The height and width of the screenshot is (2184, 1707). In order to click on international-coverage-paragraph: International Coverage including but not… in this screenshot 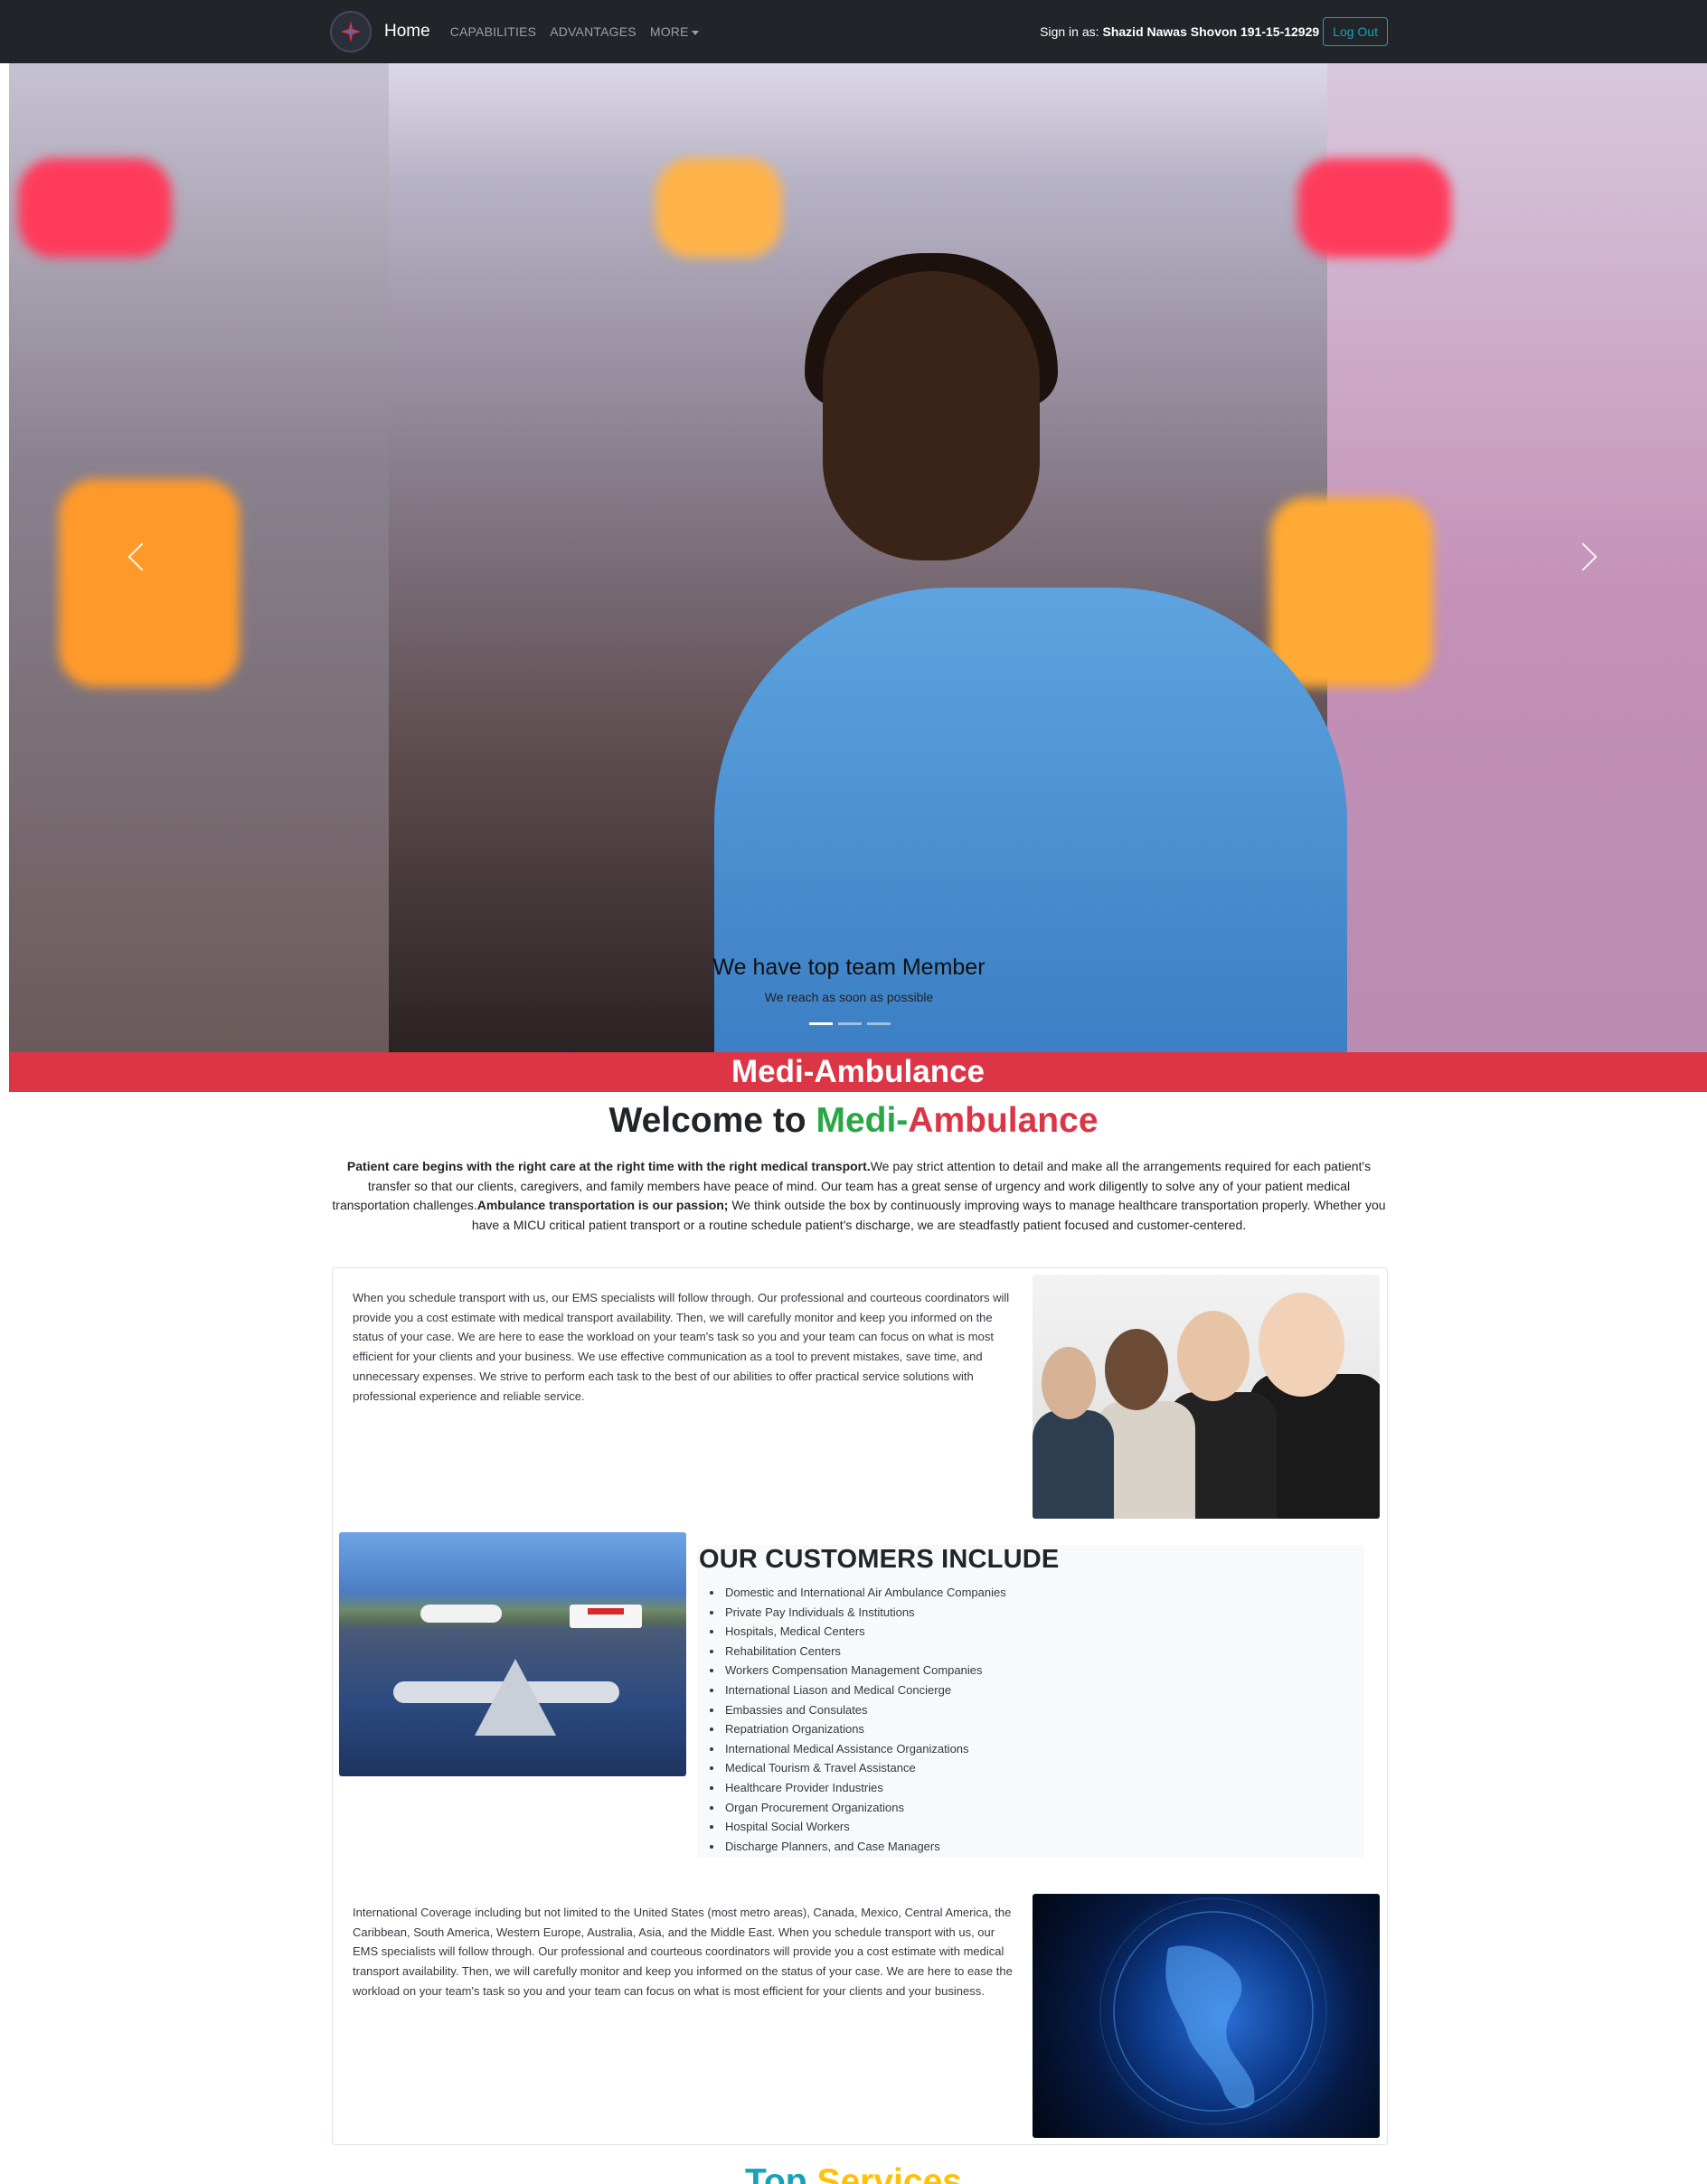, I will do `click(683, 1952)`.